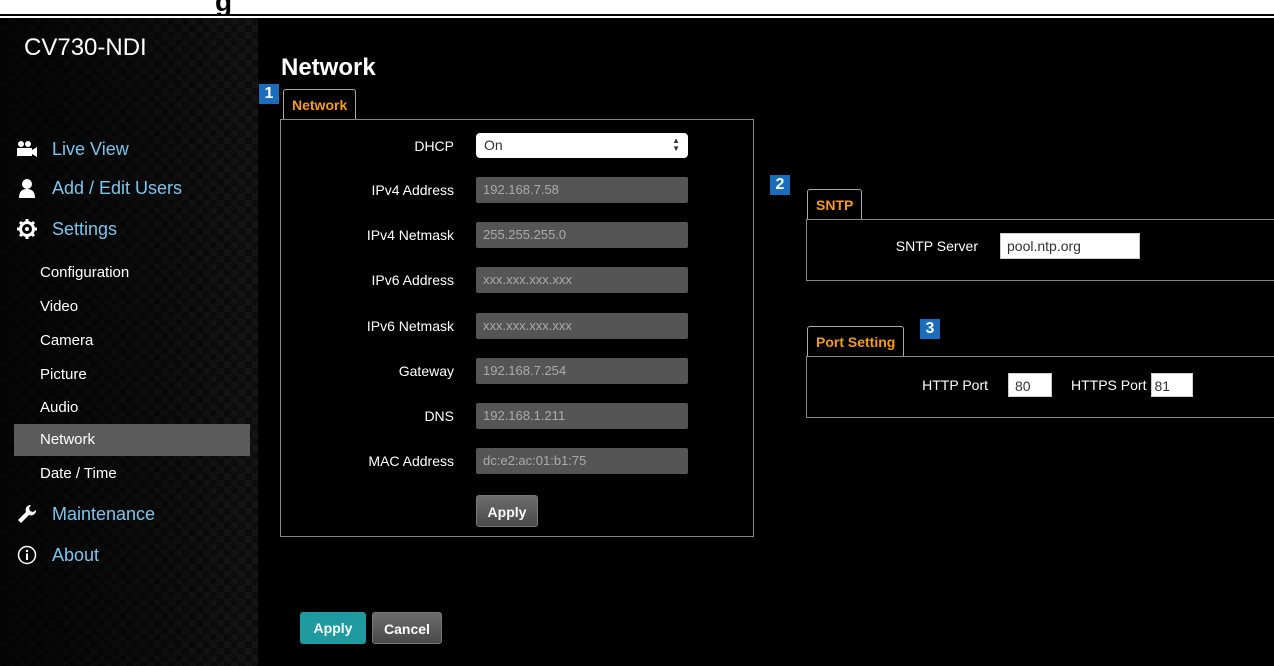 Image resolution: width=1274 pixels, height=666 pixels. I want to click on clipped-heading: g, so click(224, 8).